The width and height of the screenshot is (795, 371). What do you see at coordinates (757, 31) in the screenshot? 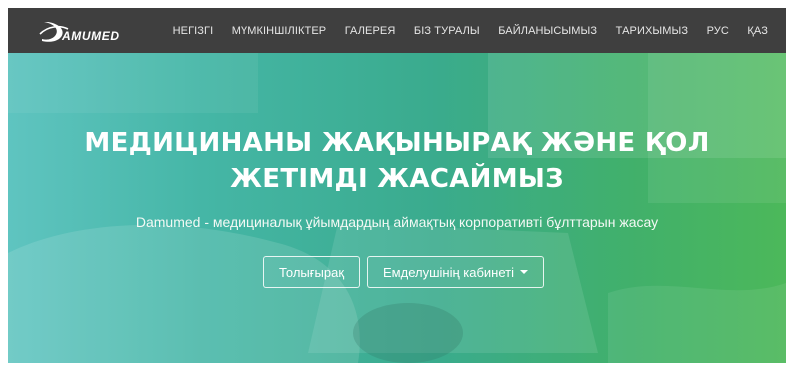
I see `nav-item-lang-kaz: ҚАЗ` at bounding box center [757, 31].